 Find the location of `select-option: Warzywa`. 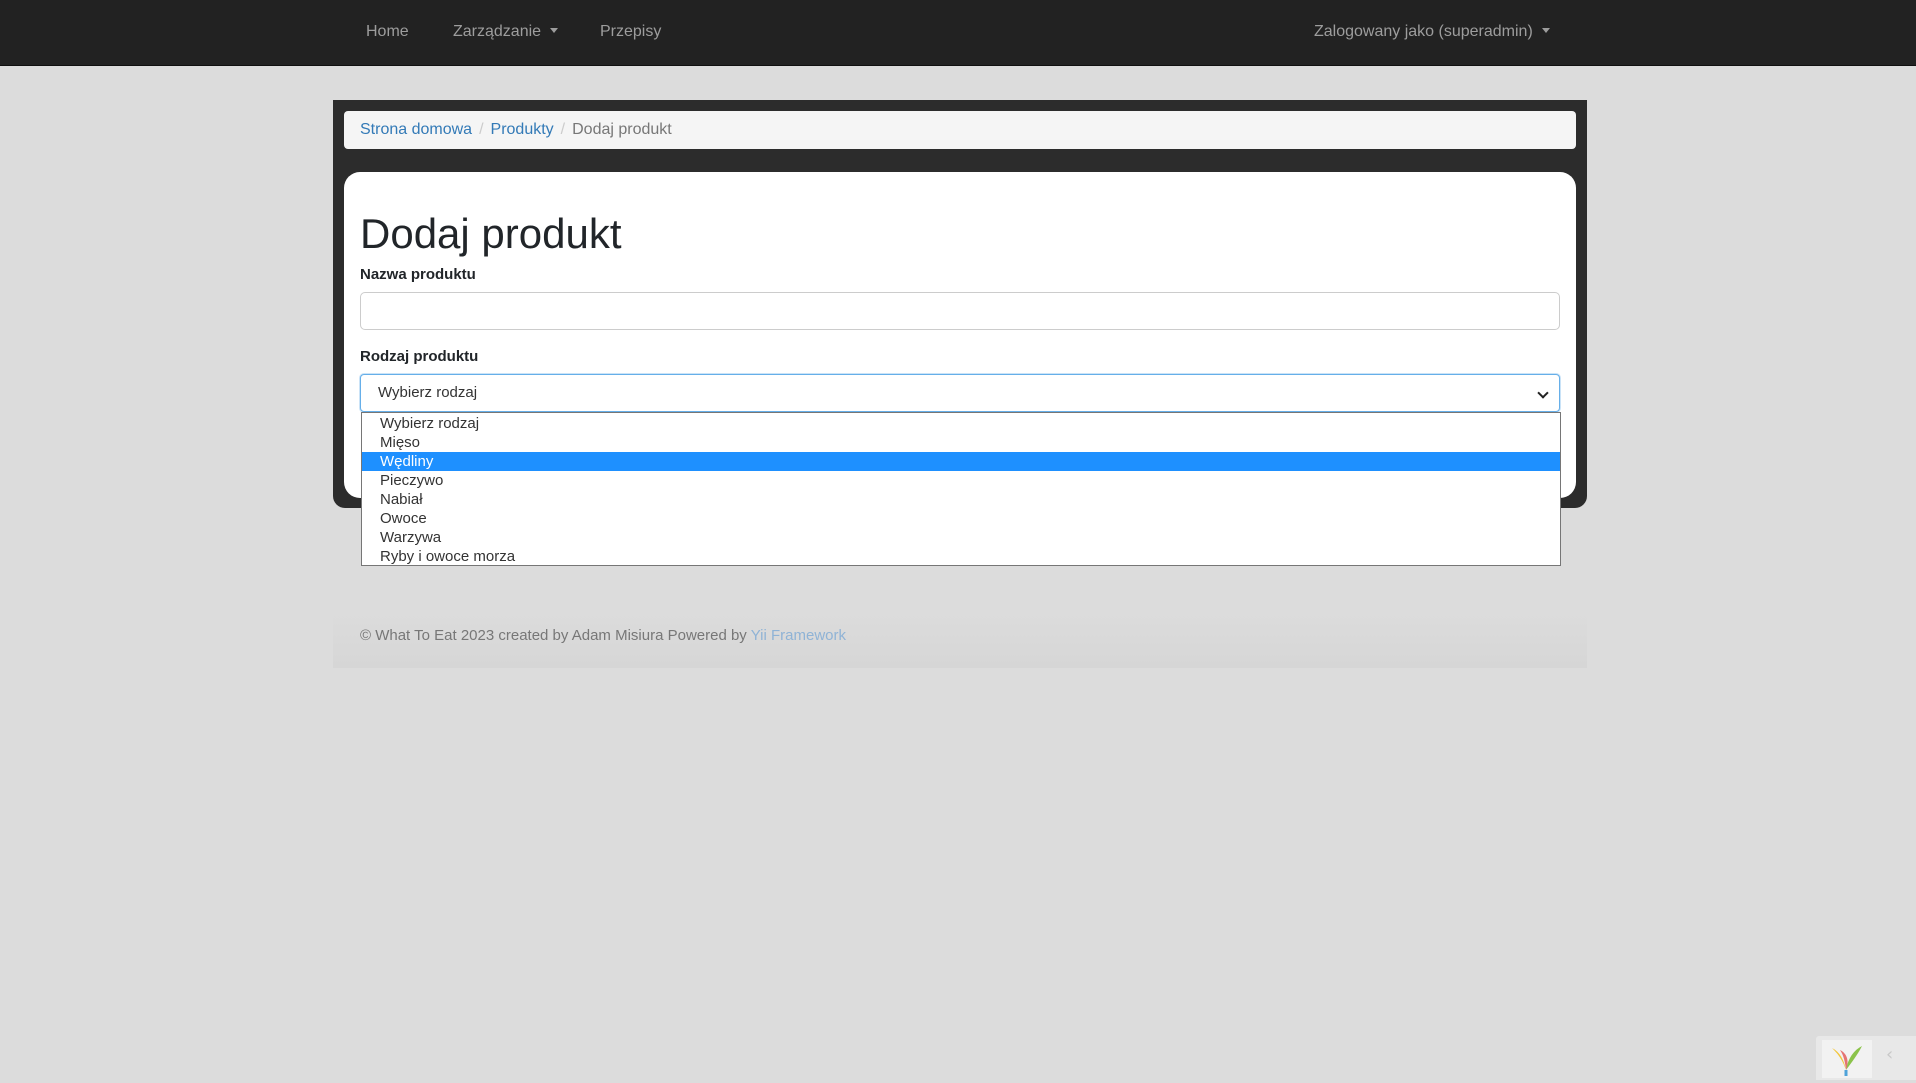

select-option: Warzywa is located at coordinates (961, 537).